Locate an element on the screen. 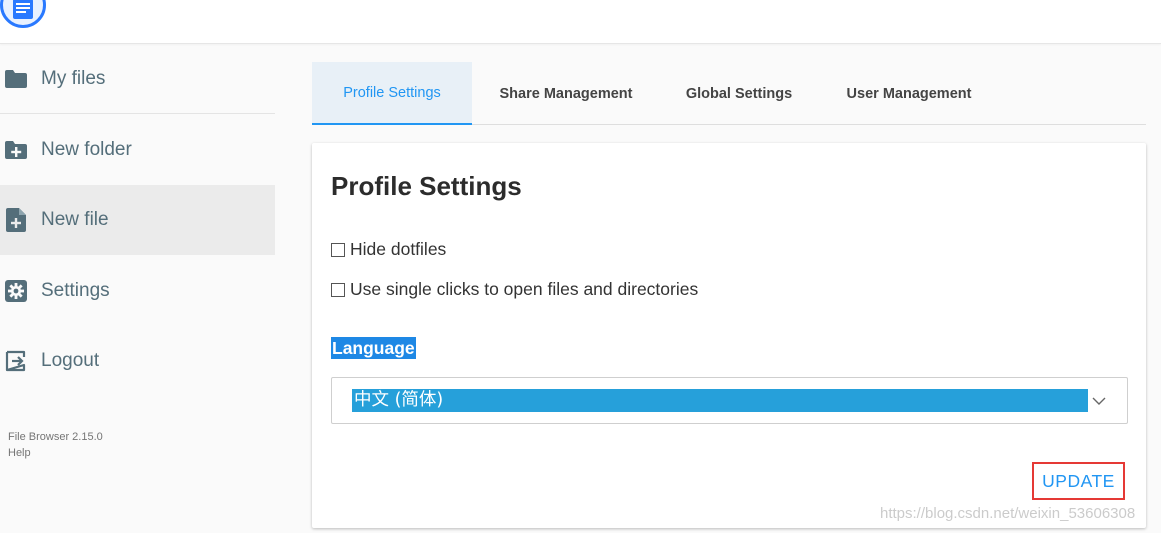 This screenshot has height=533, width=1161. update-button: UPDATE is located at coordinates (1078, 481).